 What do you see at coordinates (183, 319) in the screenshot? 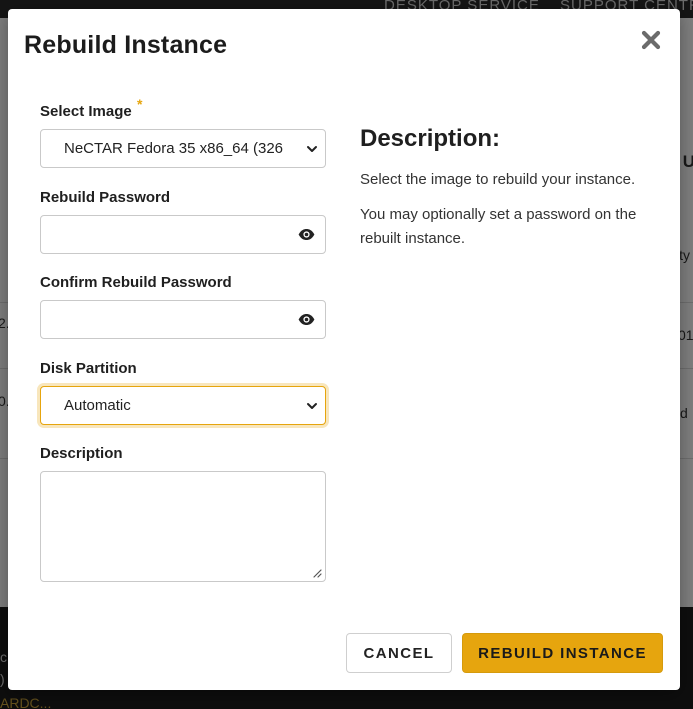
I see `confirm-password-field` at bounding box center [183, 319].